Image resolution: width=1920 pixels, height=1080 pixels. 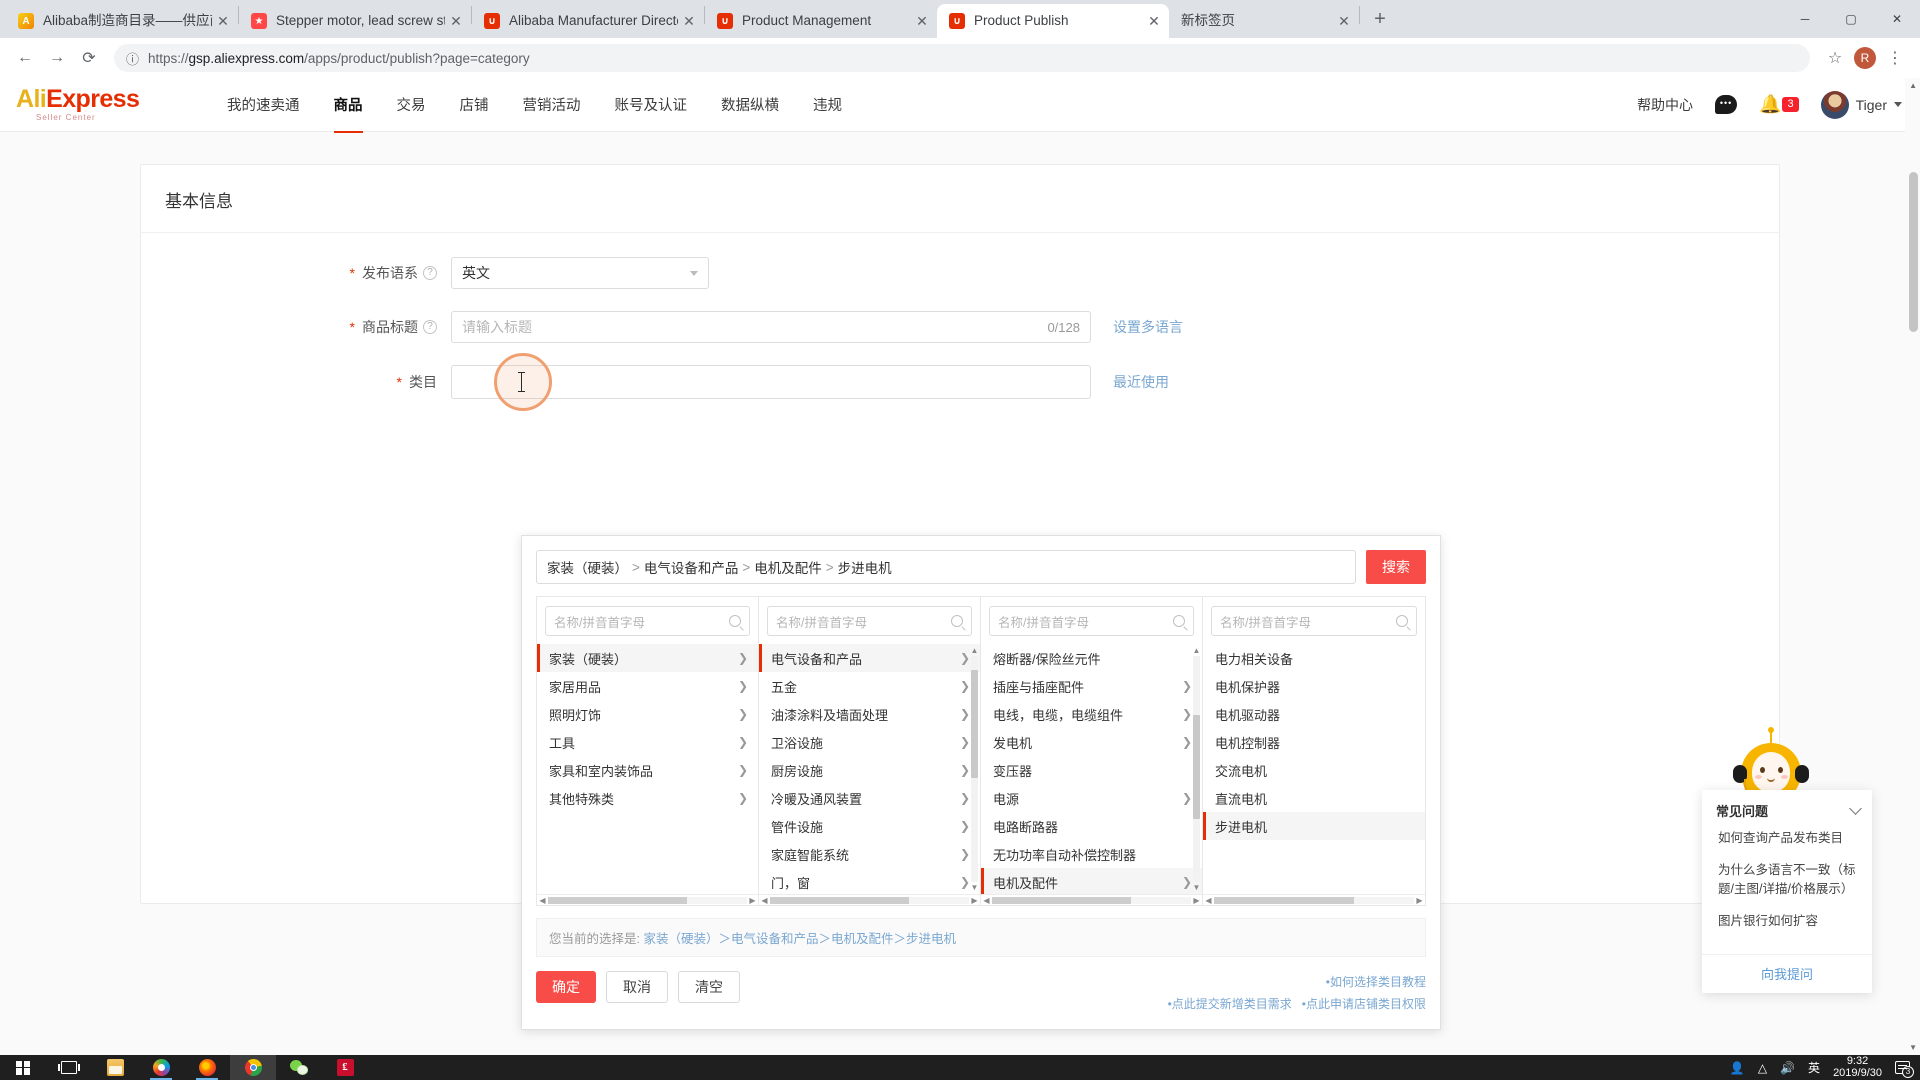 I want to click on page-scrollbar: ▲ ▼, so click(x=1912, y=566).